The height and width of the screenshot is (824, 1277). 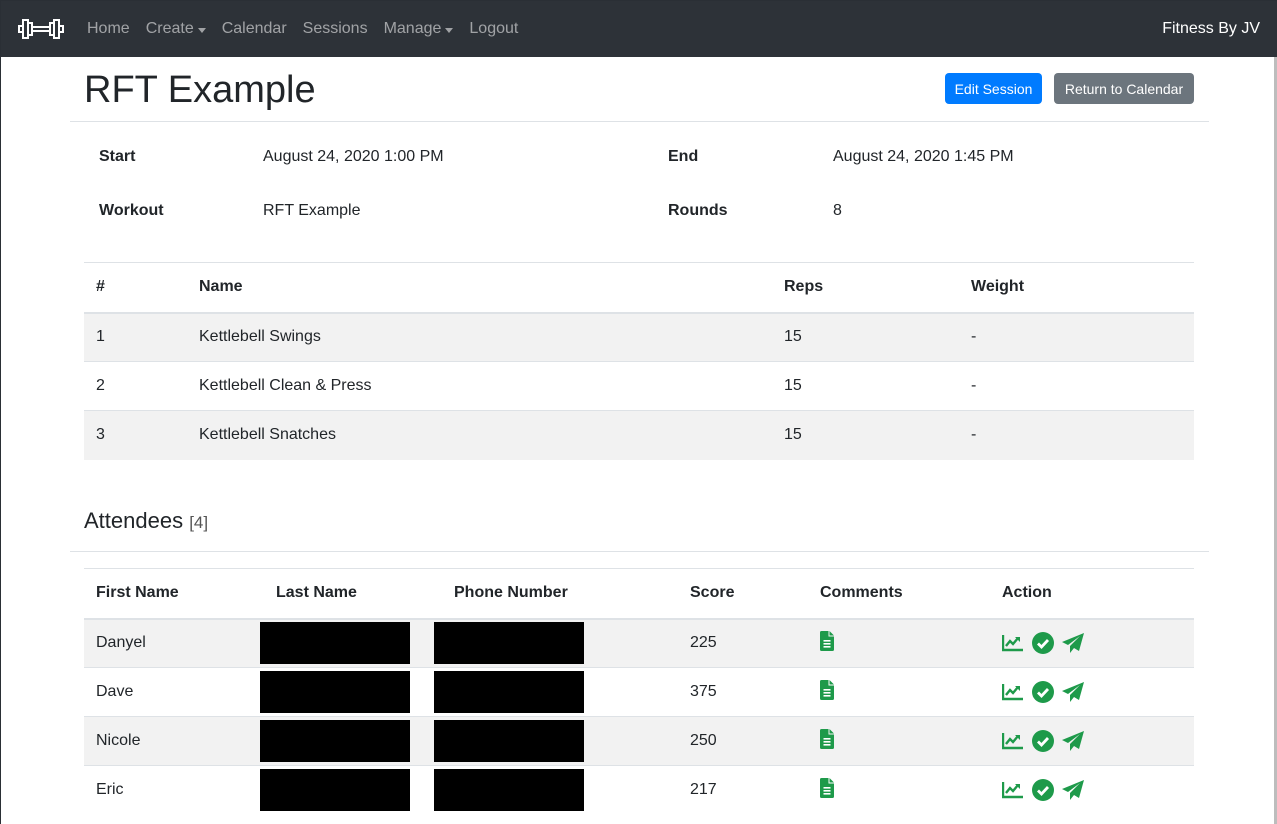 What do you see at coordinates (117, 156) in the screenshot?
I see `start-label: Start` at bounding box center [117, 156].